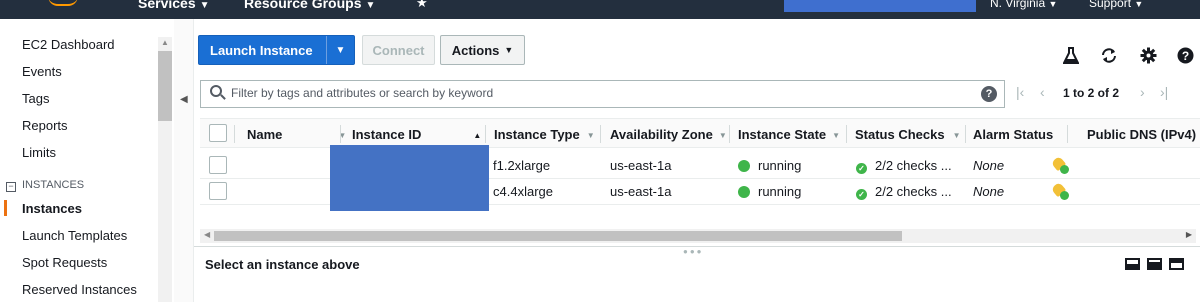 The height and width of the screenshot is (302, 1200). Describe the element at coordinates (11, 187) in the screenshot. I see `collapse-icon: −` at that location.